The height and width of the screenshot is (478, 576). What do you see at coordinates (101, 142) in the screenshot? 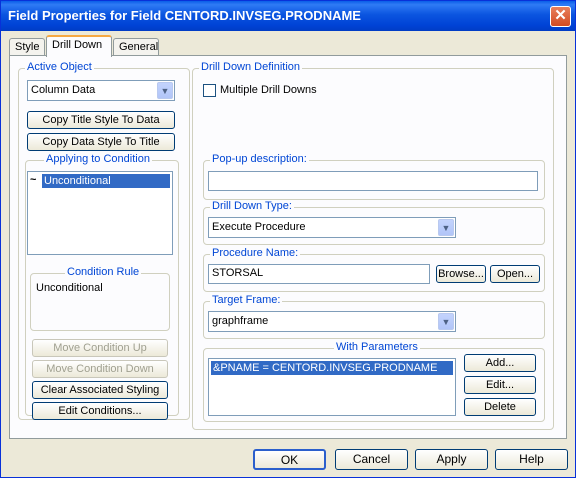
I see `copy-data-style-button: Copy Data Style To Title` at bounding box center [101, 142].